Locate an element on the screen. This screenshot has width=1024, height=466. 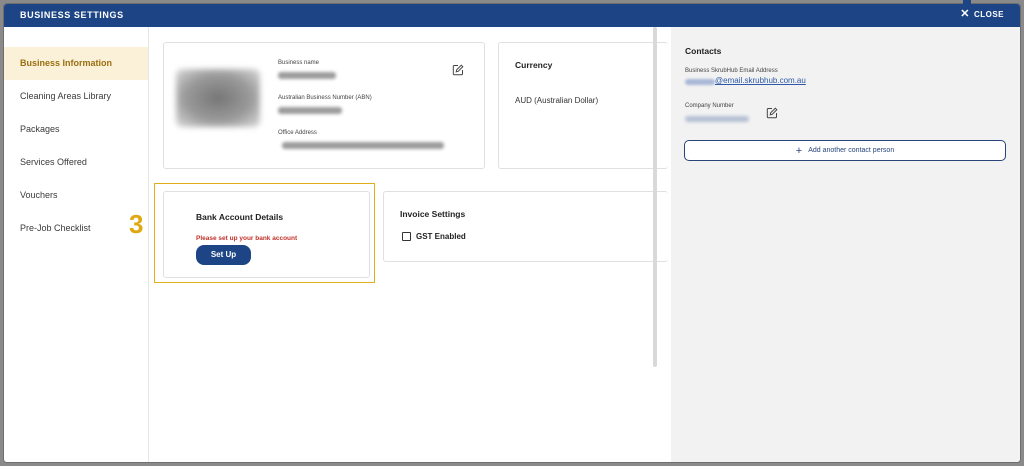
close-button: ✕ CLOSE is located at coordinates (982, 14).